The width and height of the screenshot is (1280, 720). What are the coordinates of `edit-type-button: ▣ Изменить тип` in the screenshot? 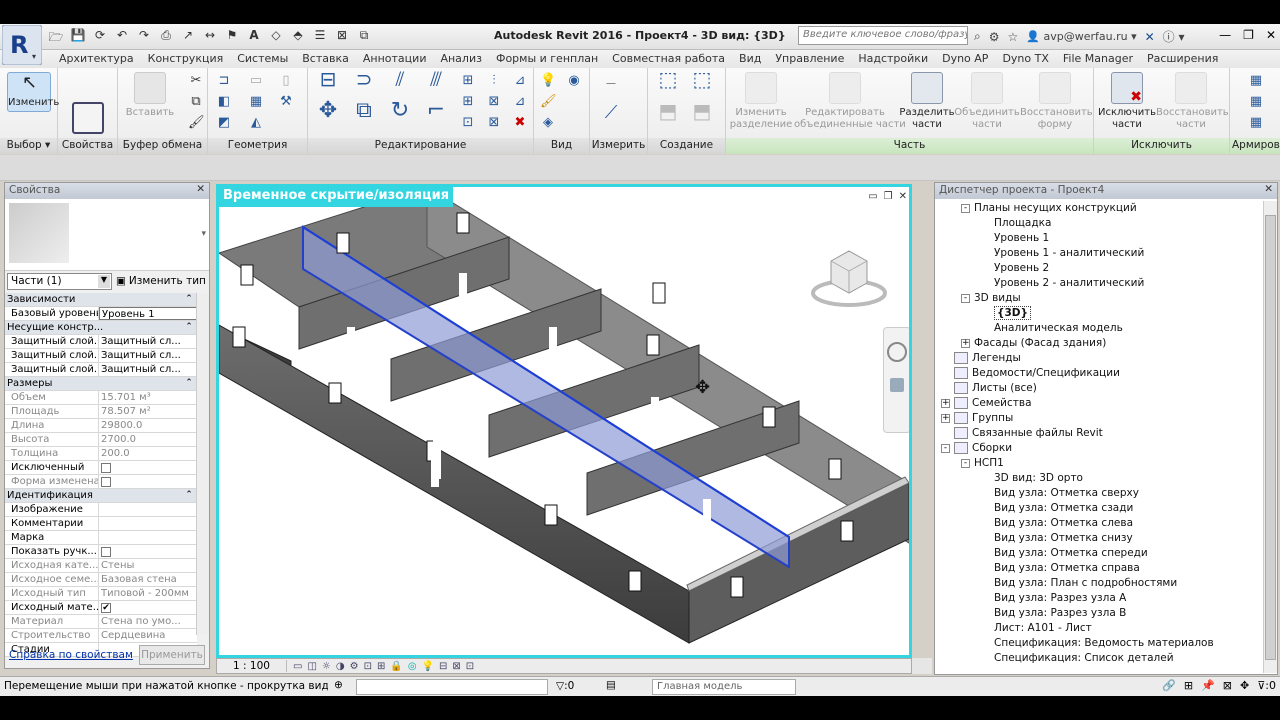 It's located at (161, 281).